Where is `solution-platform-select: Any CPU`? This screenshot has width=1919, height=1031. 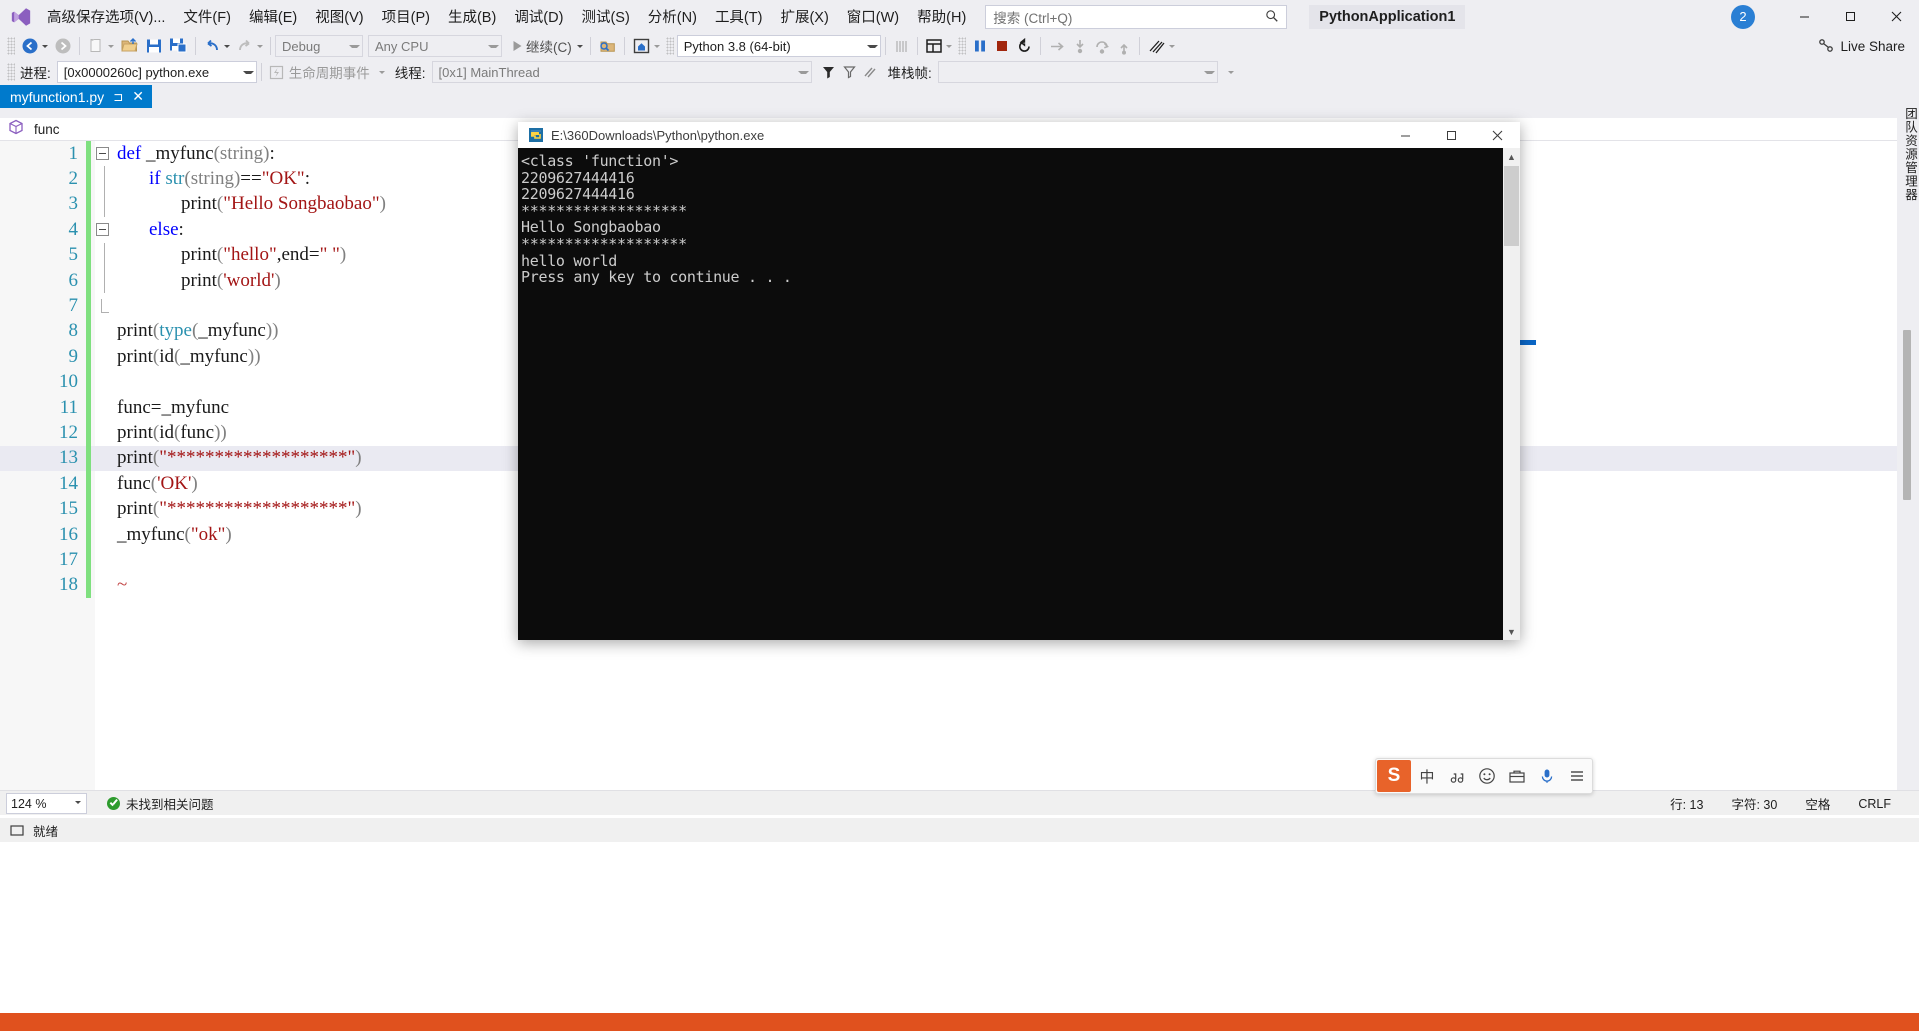
solution-platform-select: Any CPU is located at coordinates (435, 46).